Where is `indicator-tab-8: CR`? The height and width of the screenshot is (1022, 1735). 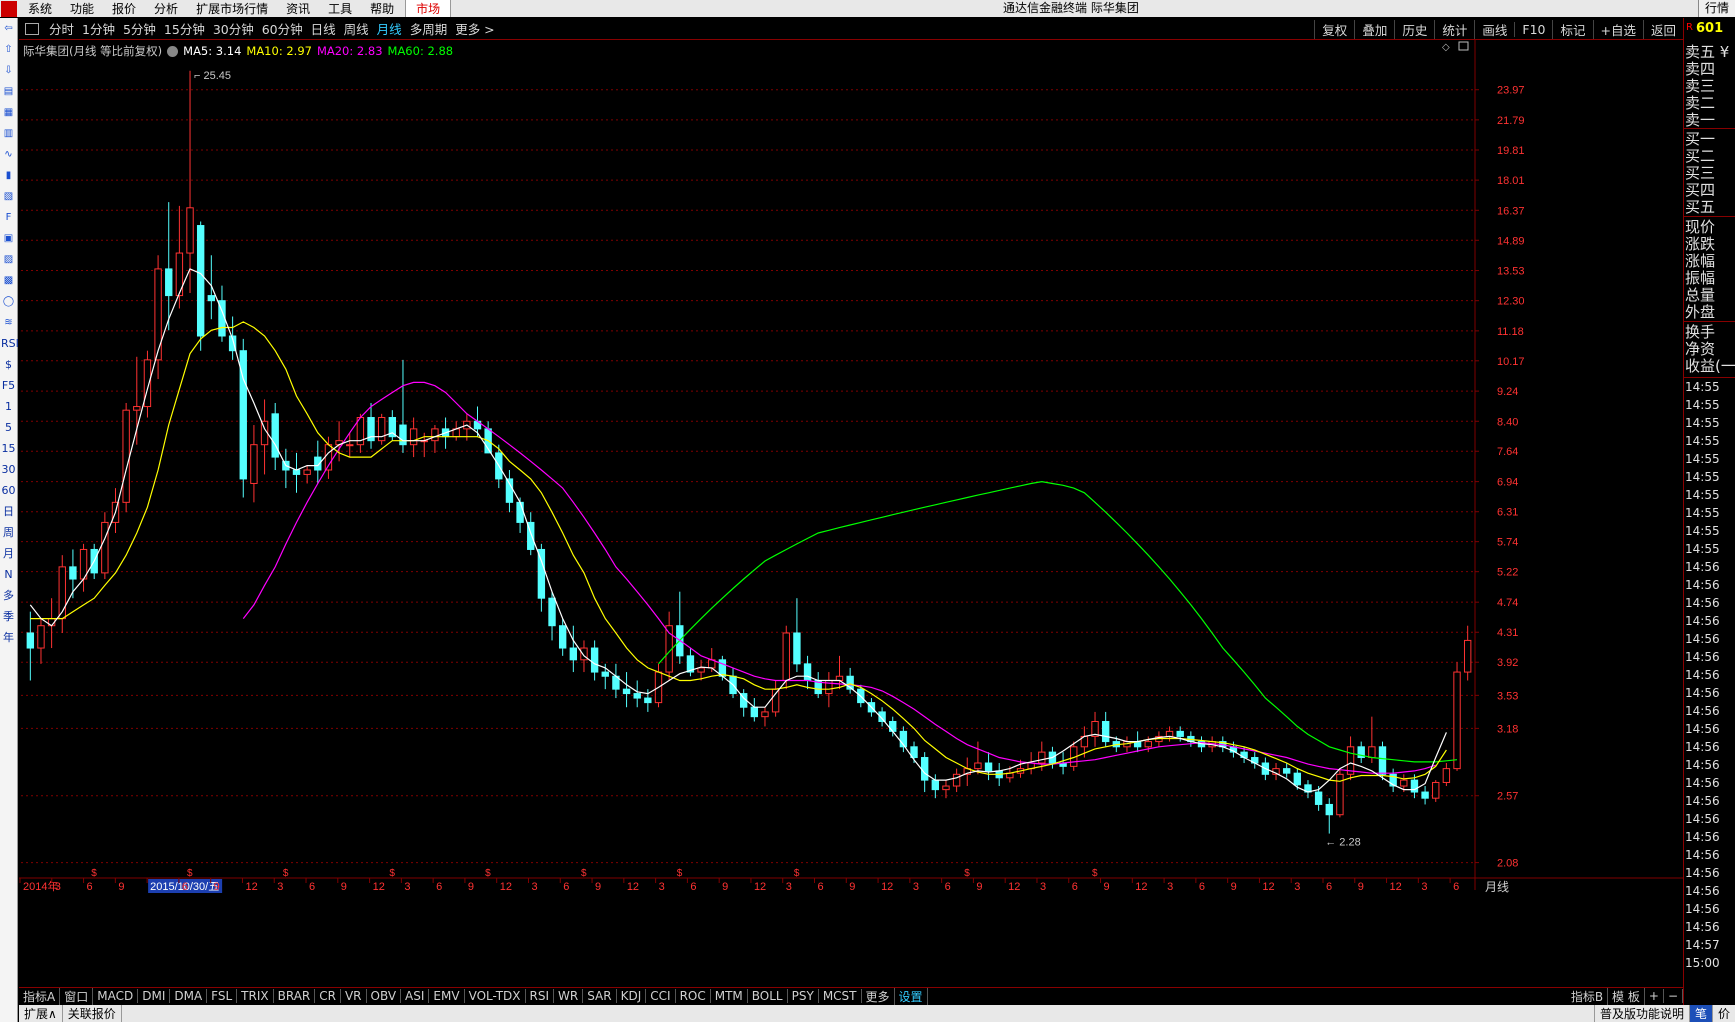 indicator-tab-8: CR is located at coordinates (328, 996).